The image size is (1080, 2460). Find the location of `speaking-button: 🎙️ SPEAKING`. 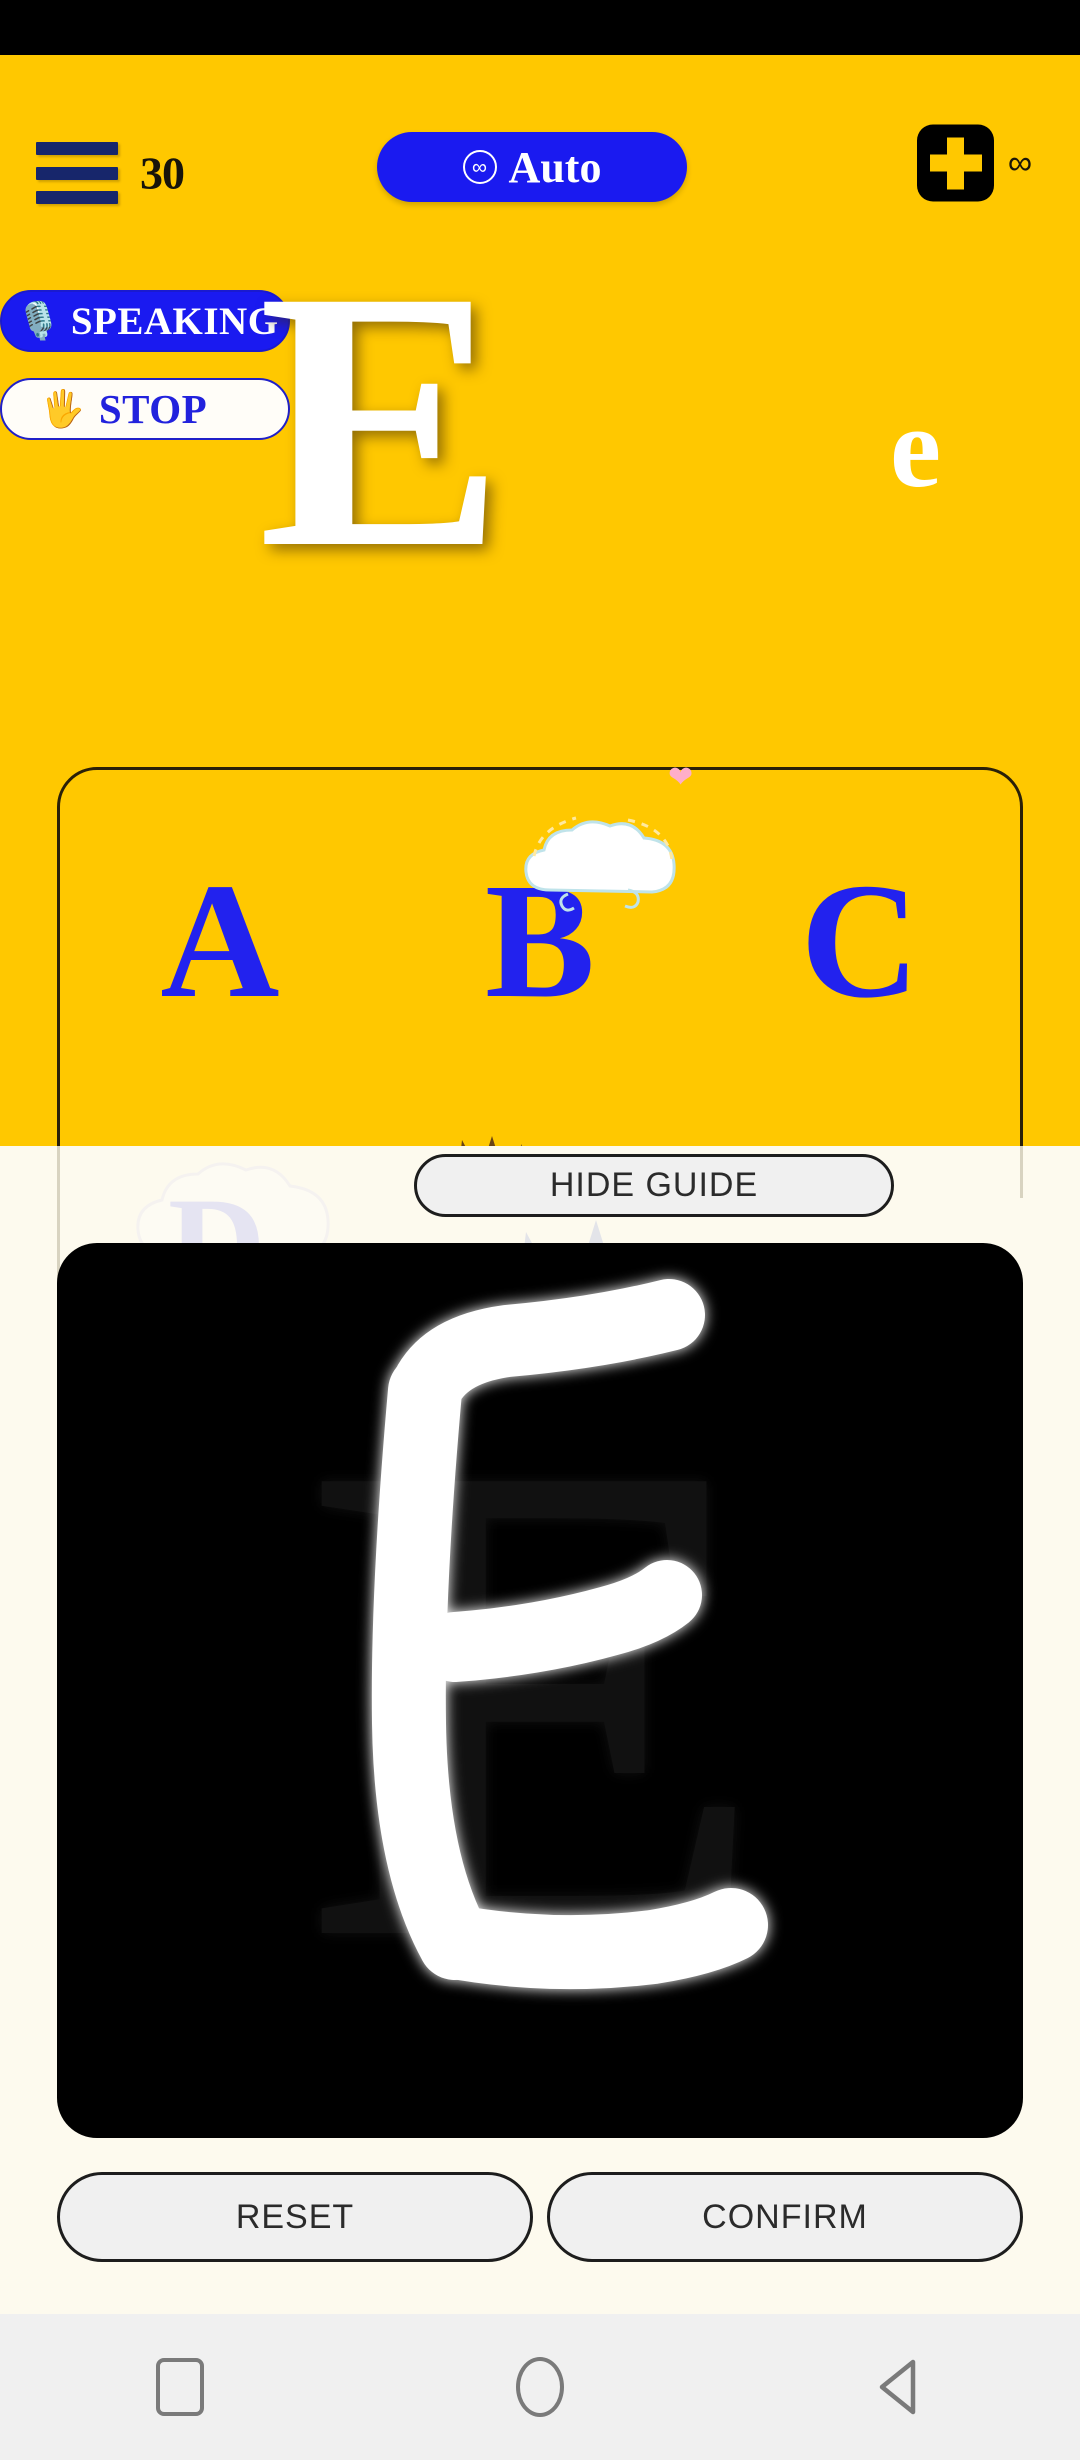

speaking-button: 🎙️ SPEAKING is located at coordinates (145, 321).